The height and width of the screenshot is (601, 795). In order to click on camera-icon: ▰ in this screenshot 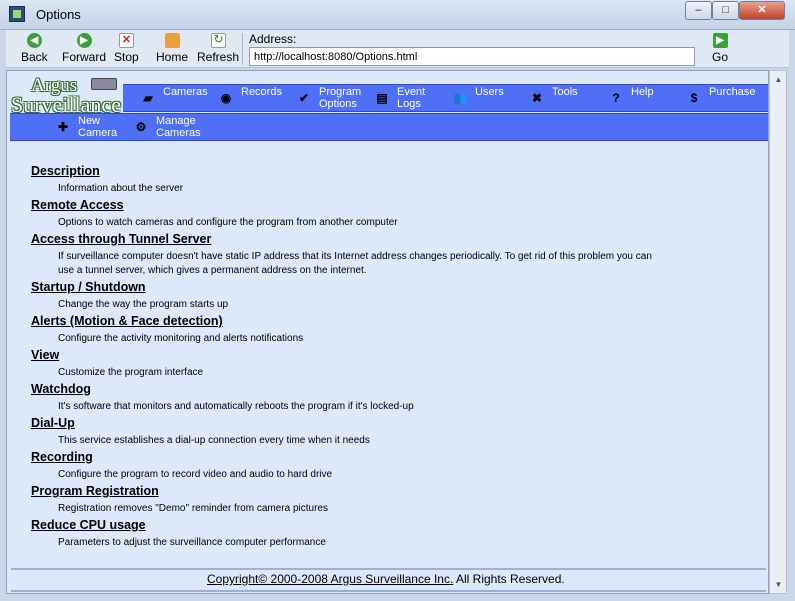, I will do `click(148, 98)`.